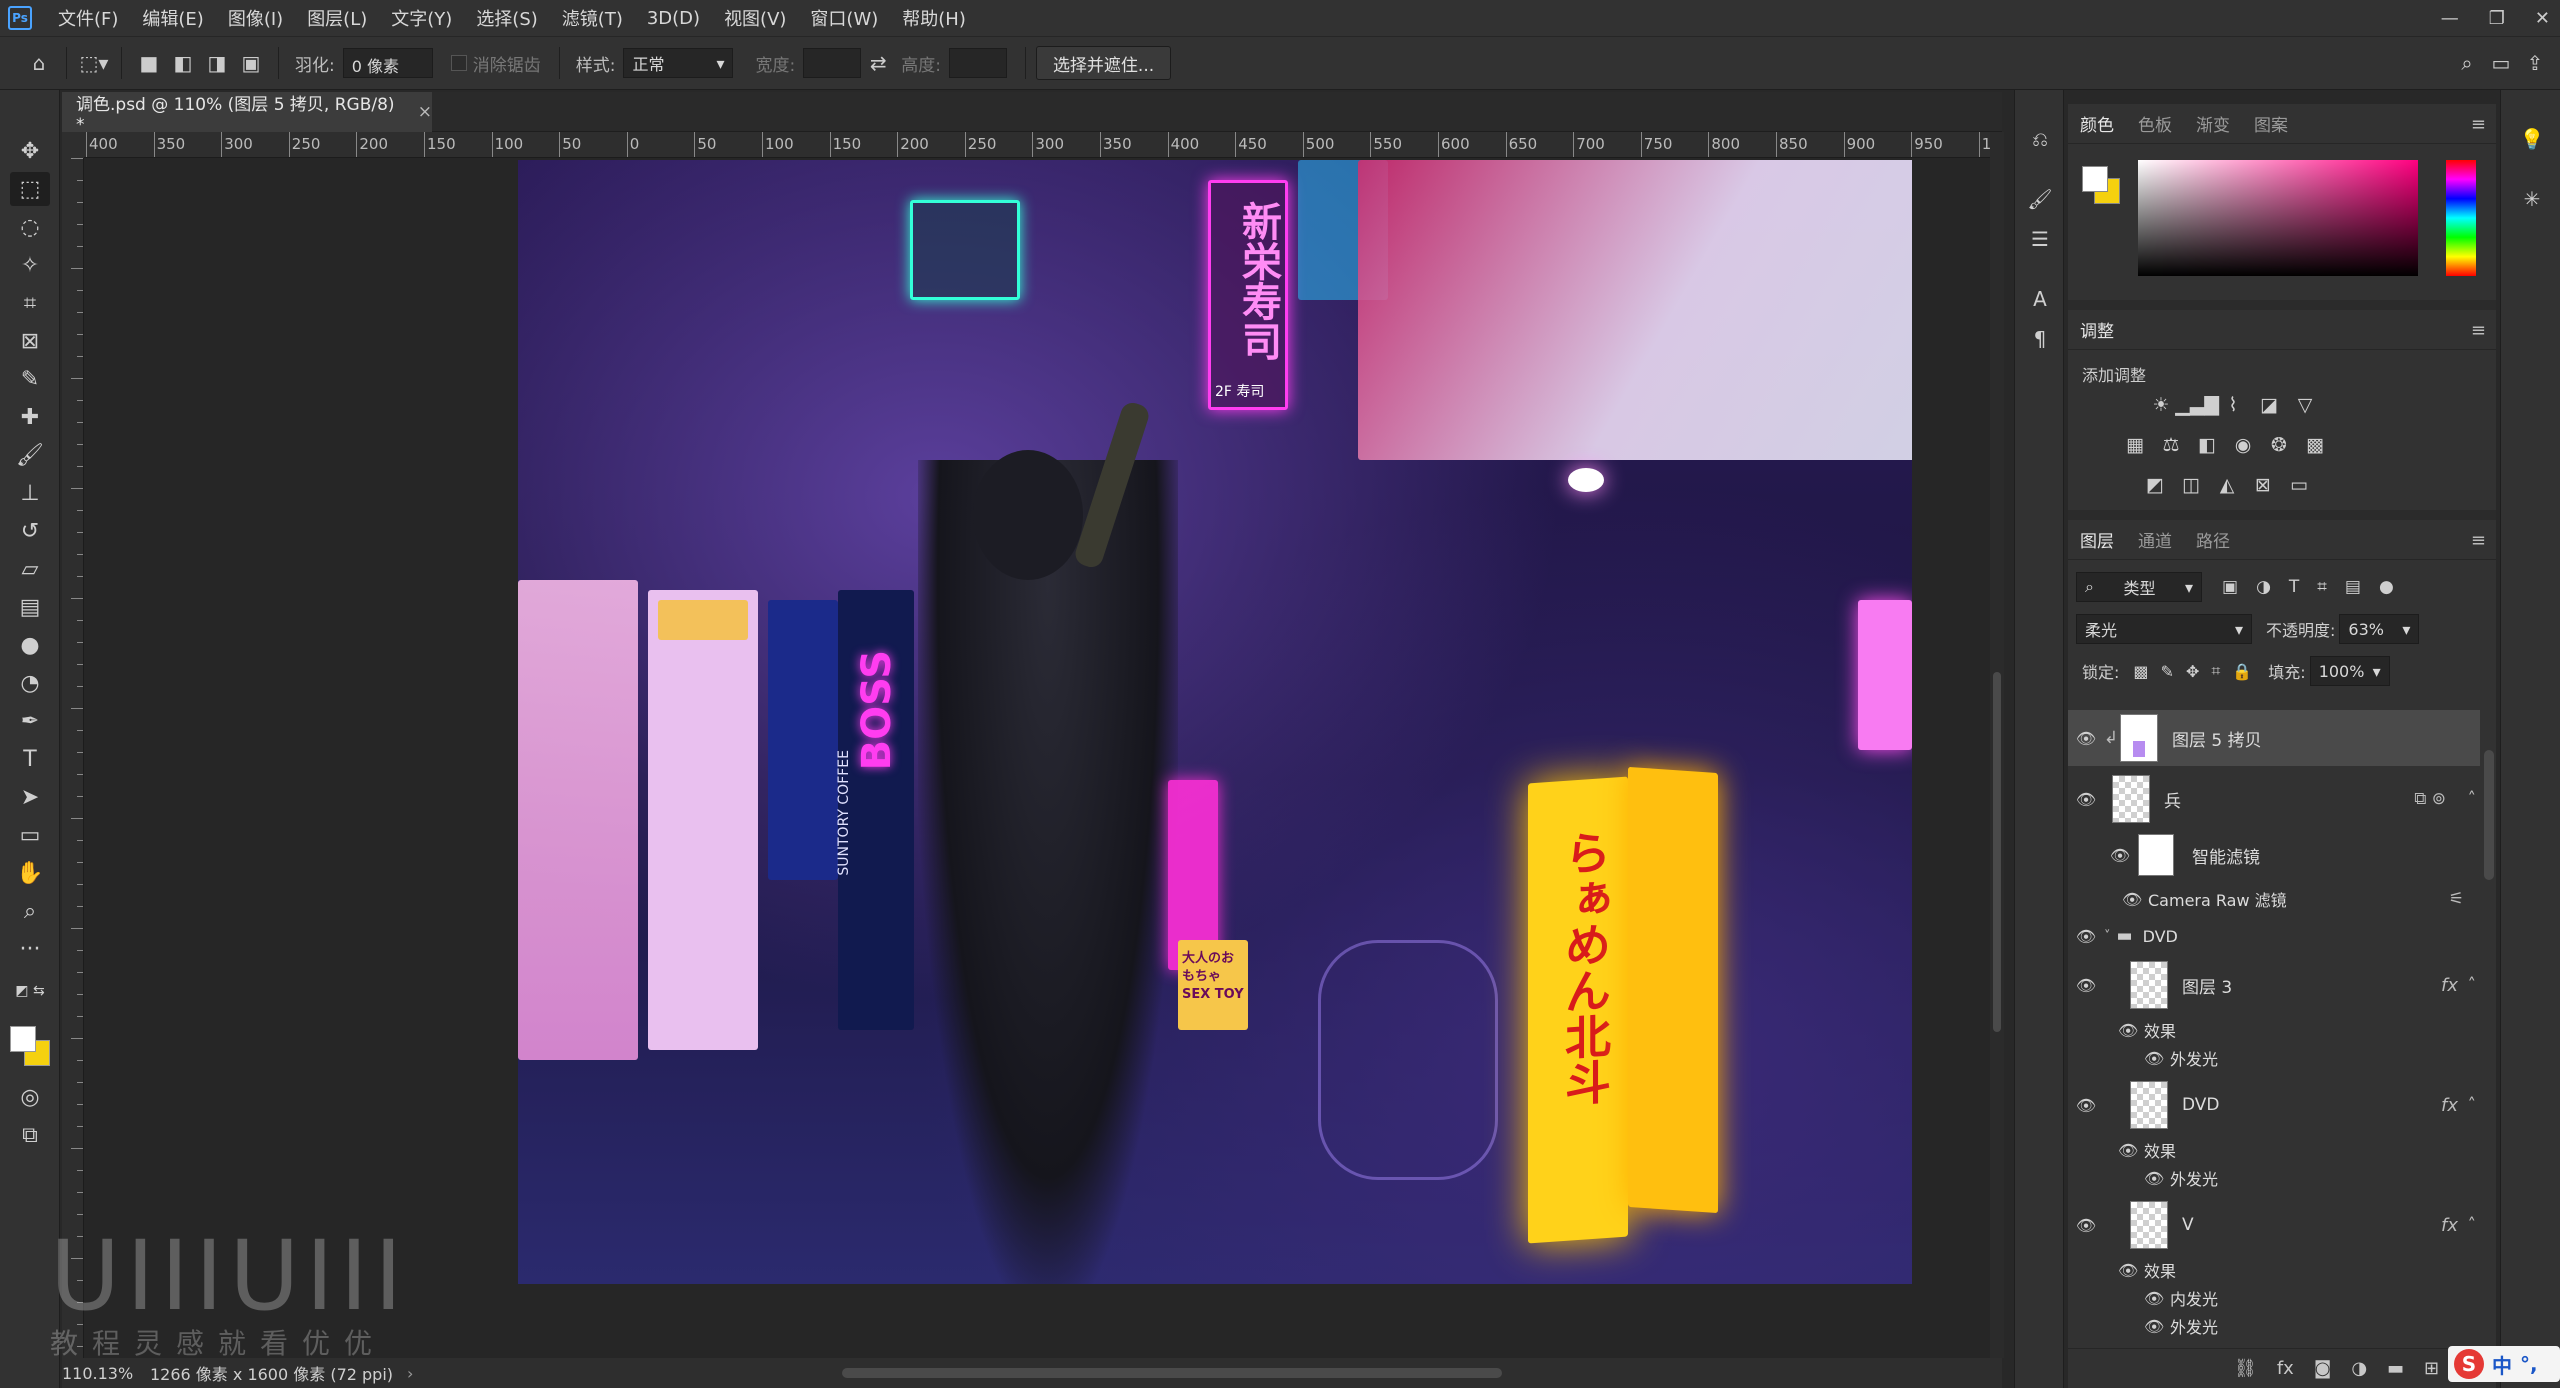  Describe the element at coordinates (30, 607) in the screenshot. I see `gradient-tool-icon: ▤` at that location.